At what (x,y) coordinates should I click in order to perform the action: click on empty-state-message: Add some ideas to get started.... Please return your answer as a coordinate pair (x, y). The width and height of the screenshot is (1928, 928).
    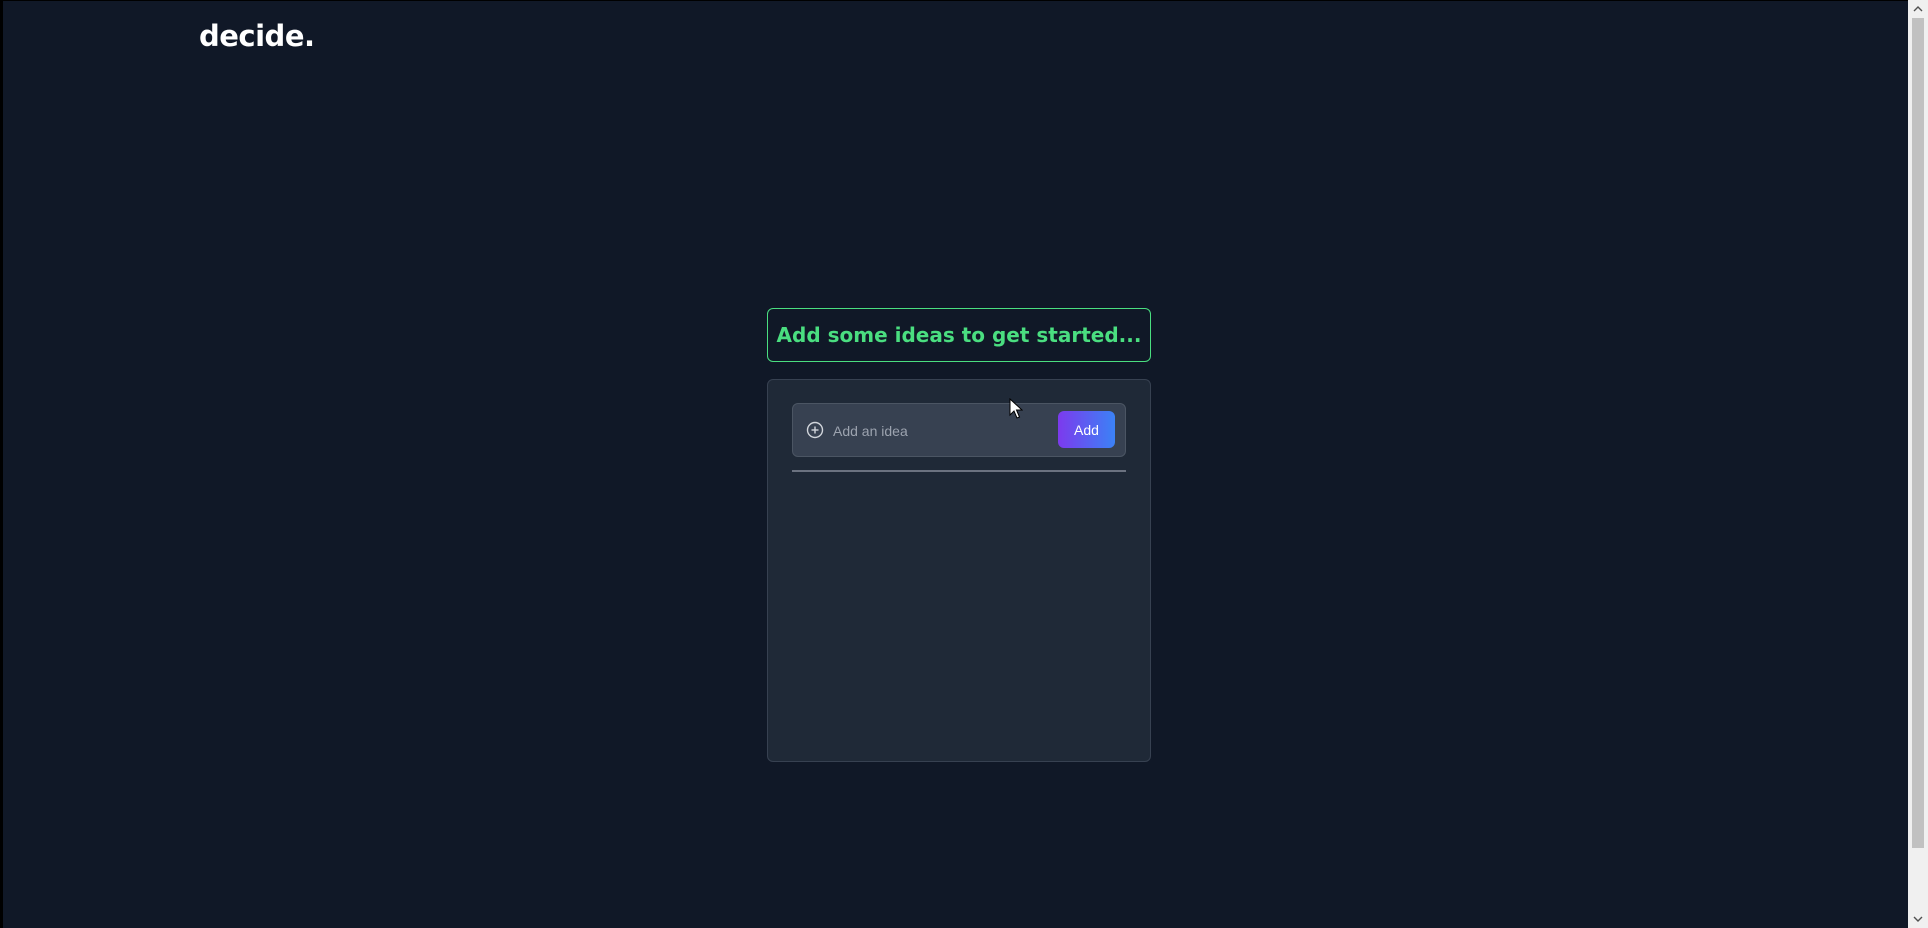
    Looking at the image, I should click on (959, 335).